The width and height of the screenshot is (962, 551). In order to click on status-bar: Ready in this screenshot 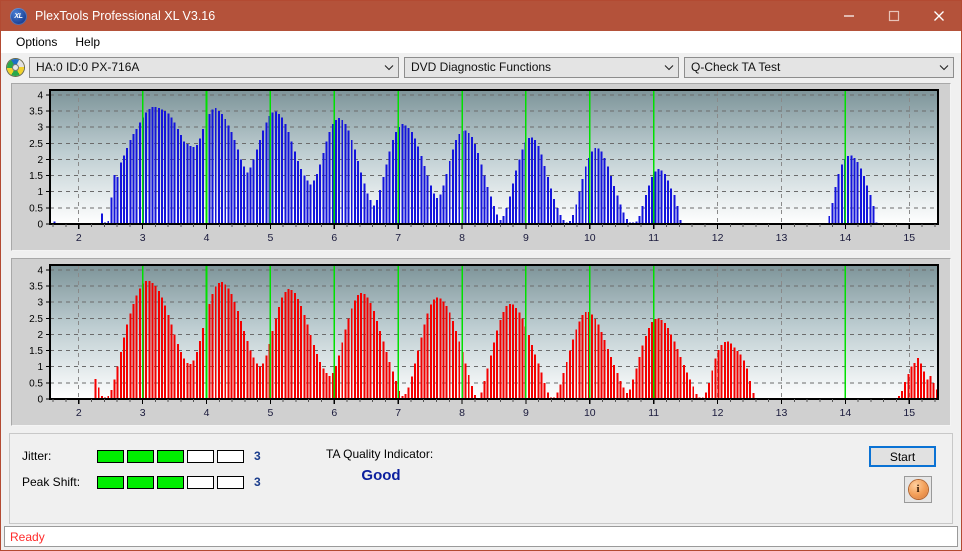, I will do `click(481, 536)`.